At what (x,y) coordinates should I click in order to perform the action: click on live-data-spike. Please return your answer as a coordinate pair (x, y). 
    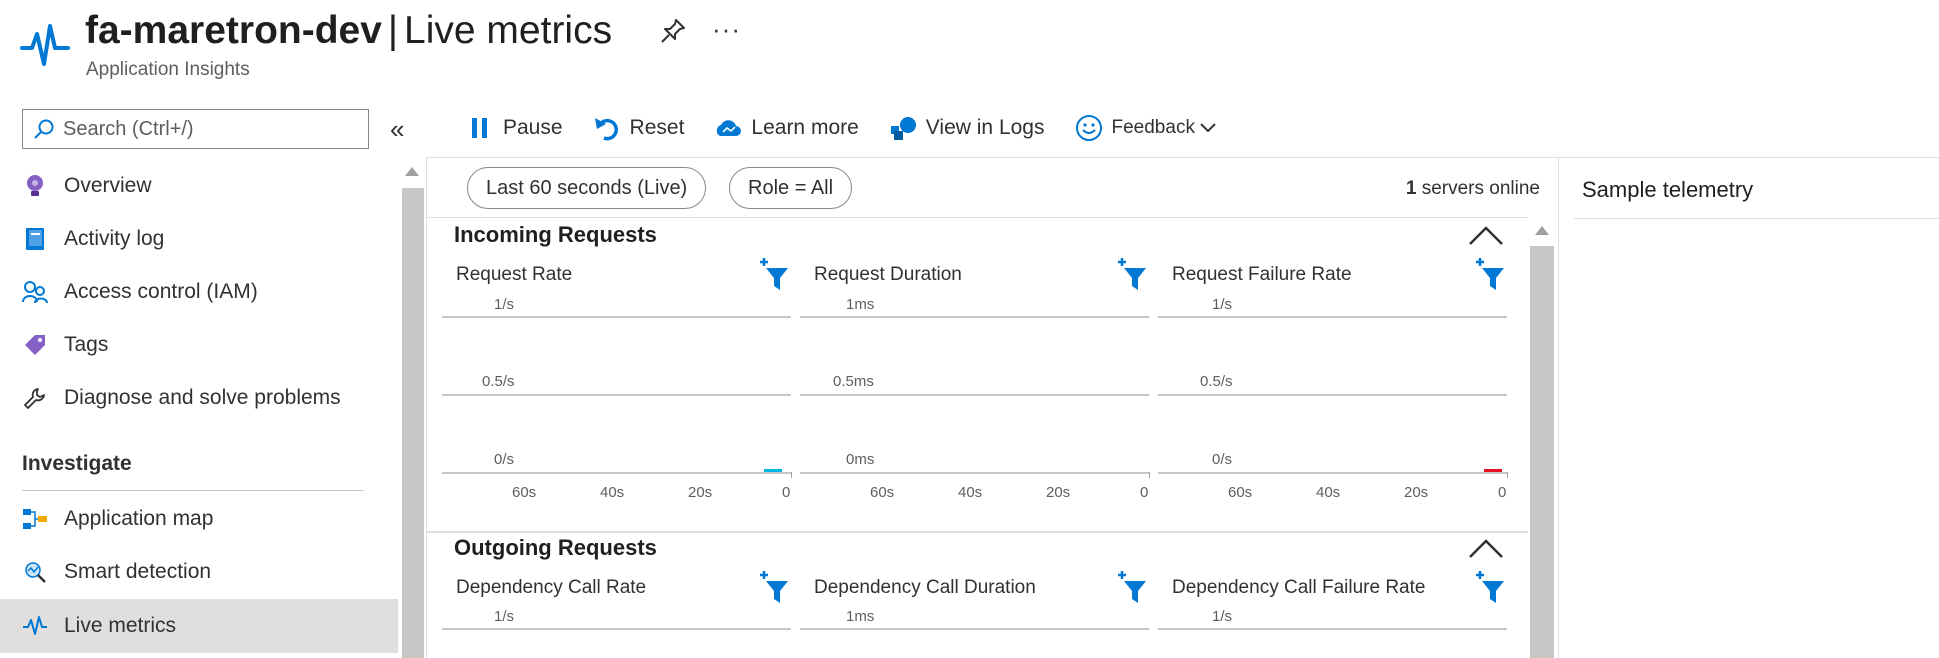
    Looking at the image, I should click on (773, 470).